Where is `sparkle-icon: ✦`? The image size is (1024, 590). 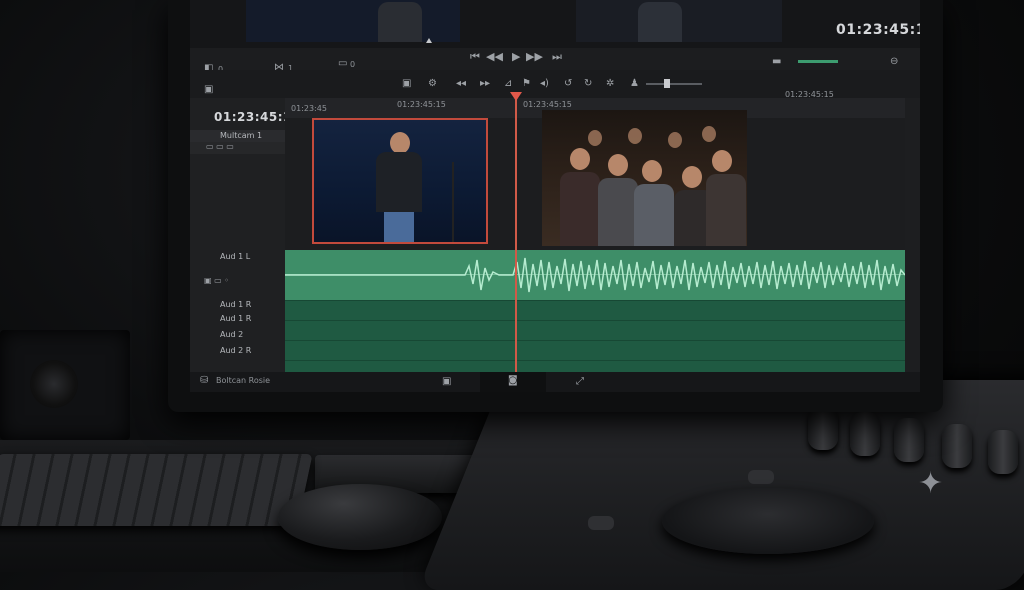 sparkle-icon: ✦ is located at coordinates (931, 483).